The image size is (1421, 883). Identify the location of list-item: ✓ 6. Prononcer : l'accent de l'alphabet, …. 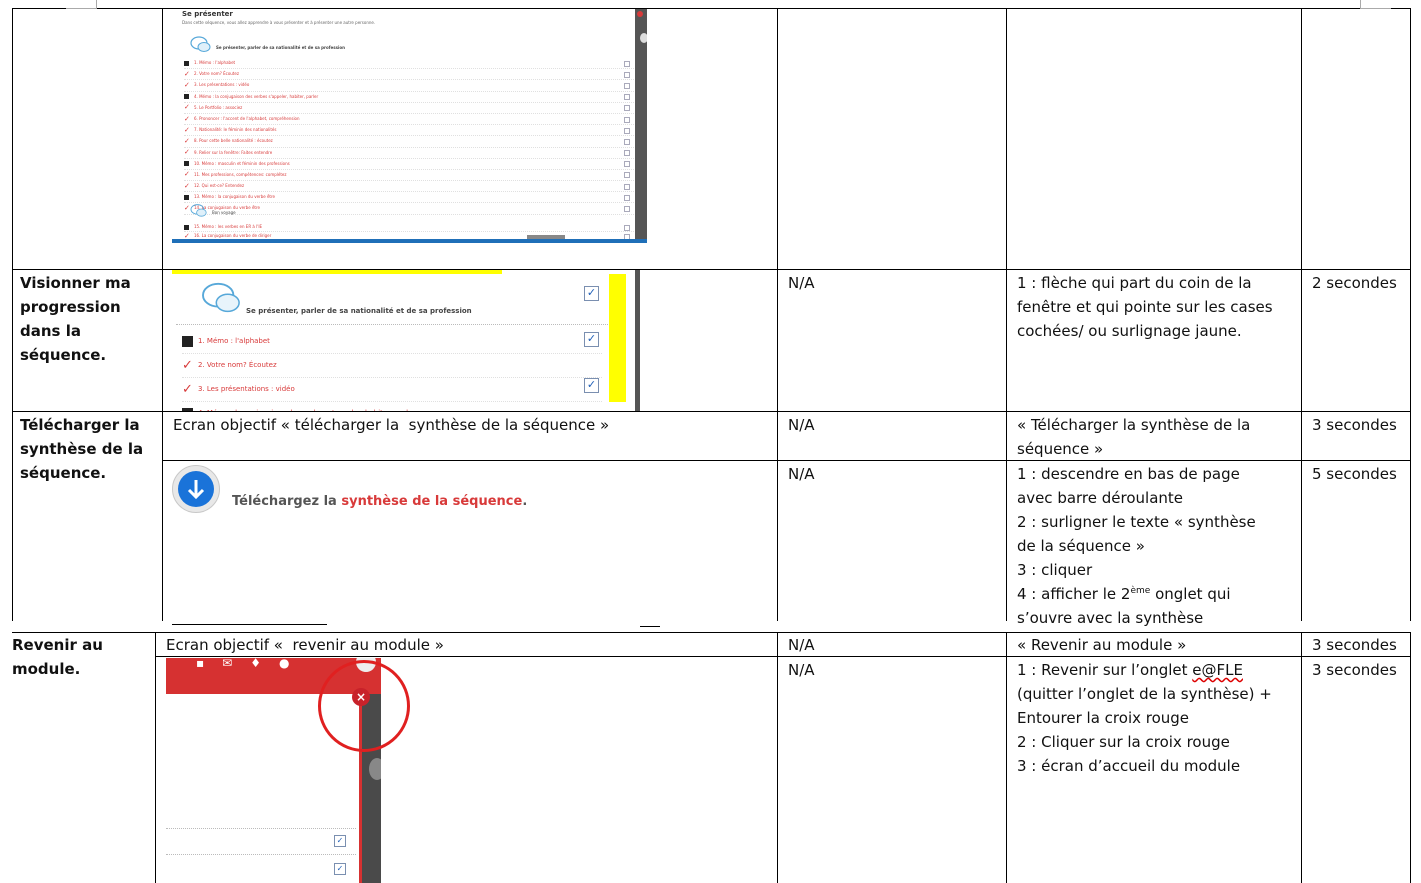
(409, 120).